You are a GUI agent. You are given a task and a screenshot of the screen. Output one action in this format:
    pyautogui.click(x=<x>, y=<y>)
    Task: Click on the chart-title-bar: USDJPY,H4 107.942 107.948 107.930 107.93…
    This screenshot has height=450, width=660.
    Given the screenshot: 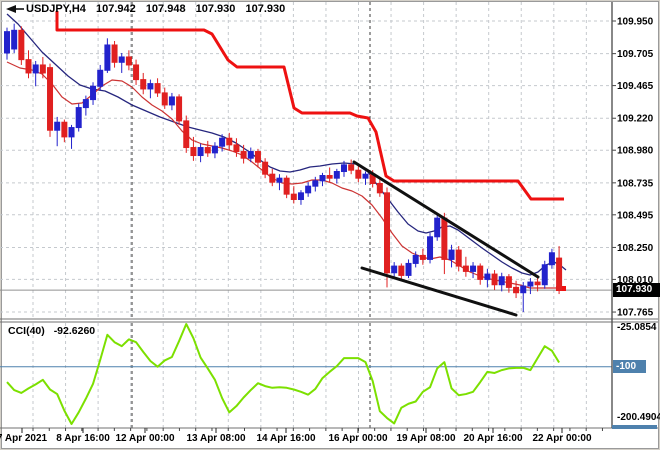 What is the action you would take?
    pyautogui.click(x=159, y=9)
    